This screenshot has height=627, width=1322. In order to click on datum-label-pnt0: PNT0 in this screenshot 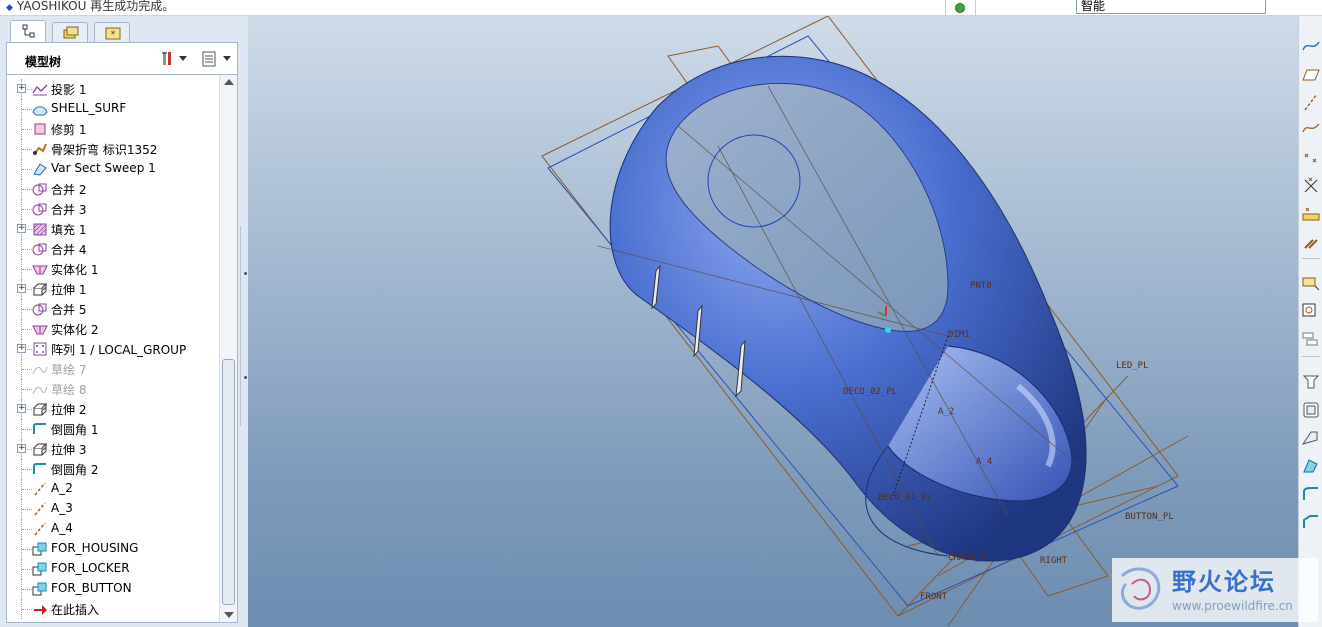, I will do `click(981, 286)`.